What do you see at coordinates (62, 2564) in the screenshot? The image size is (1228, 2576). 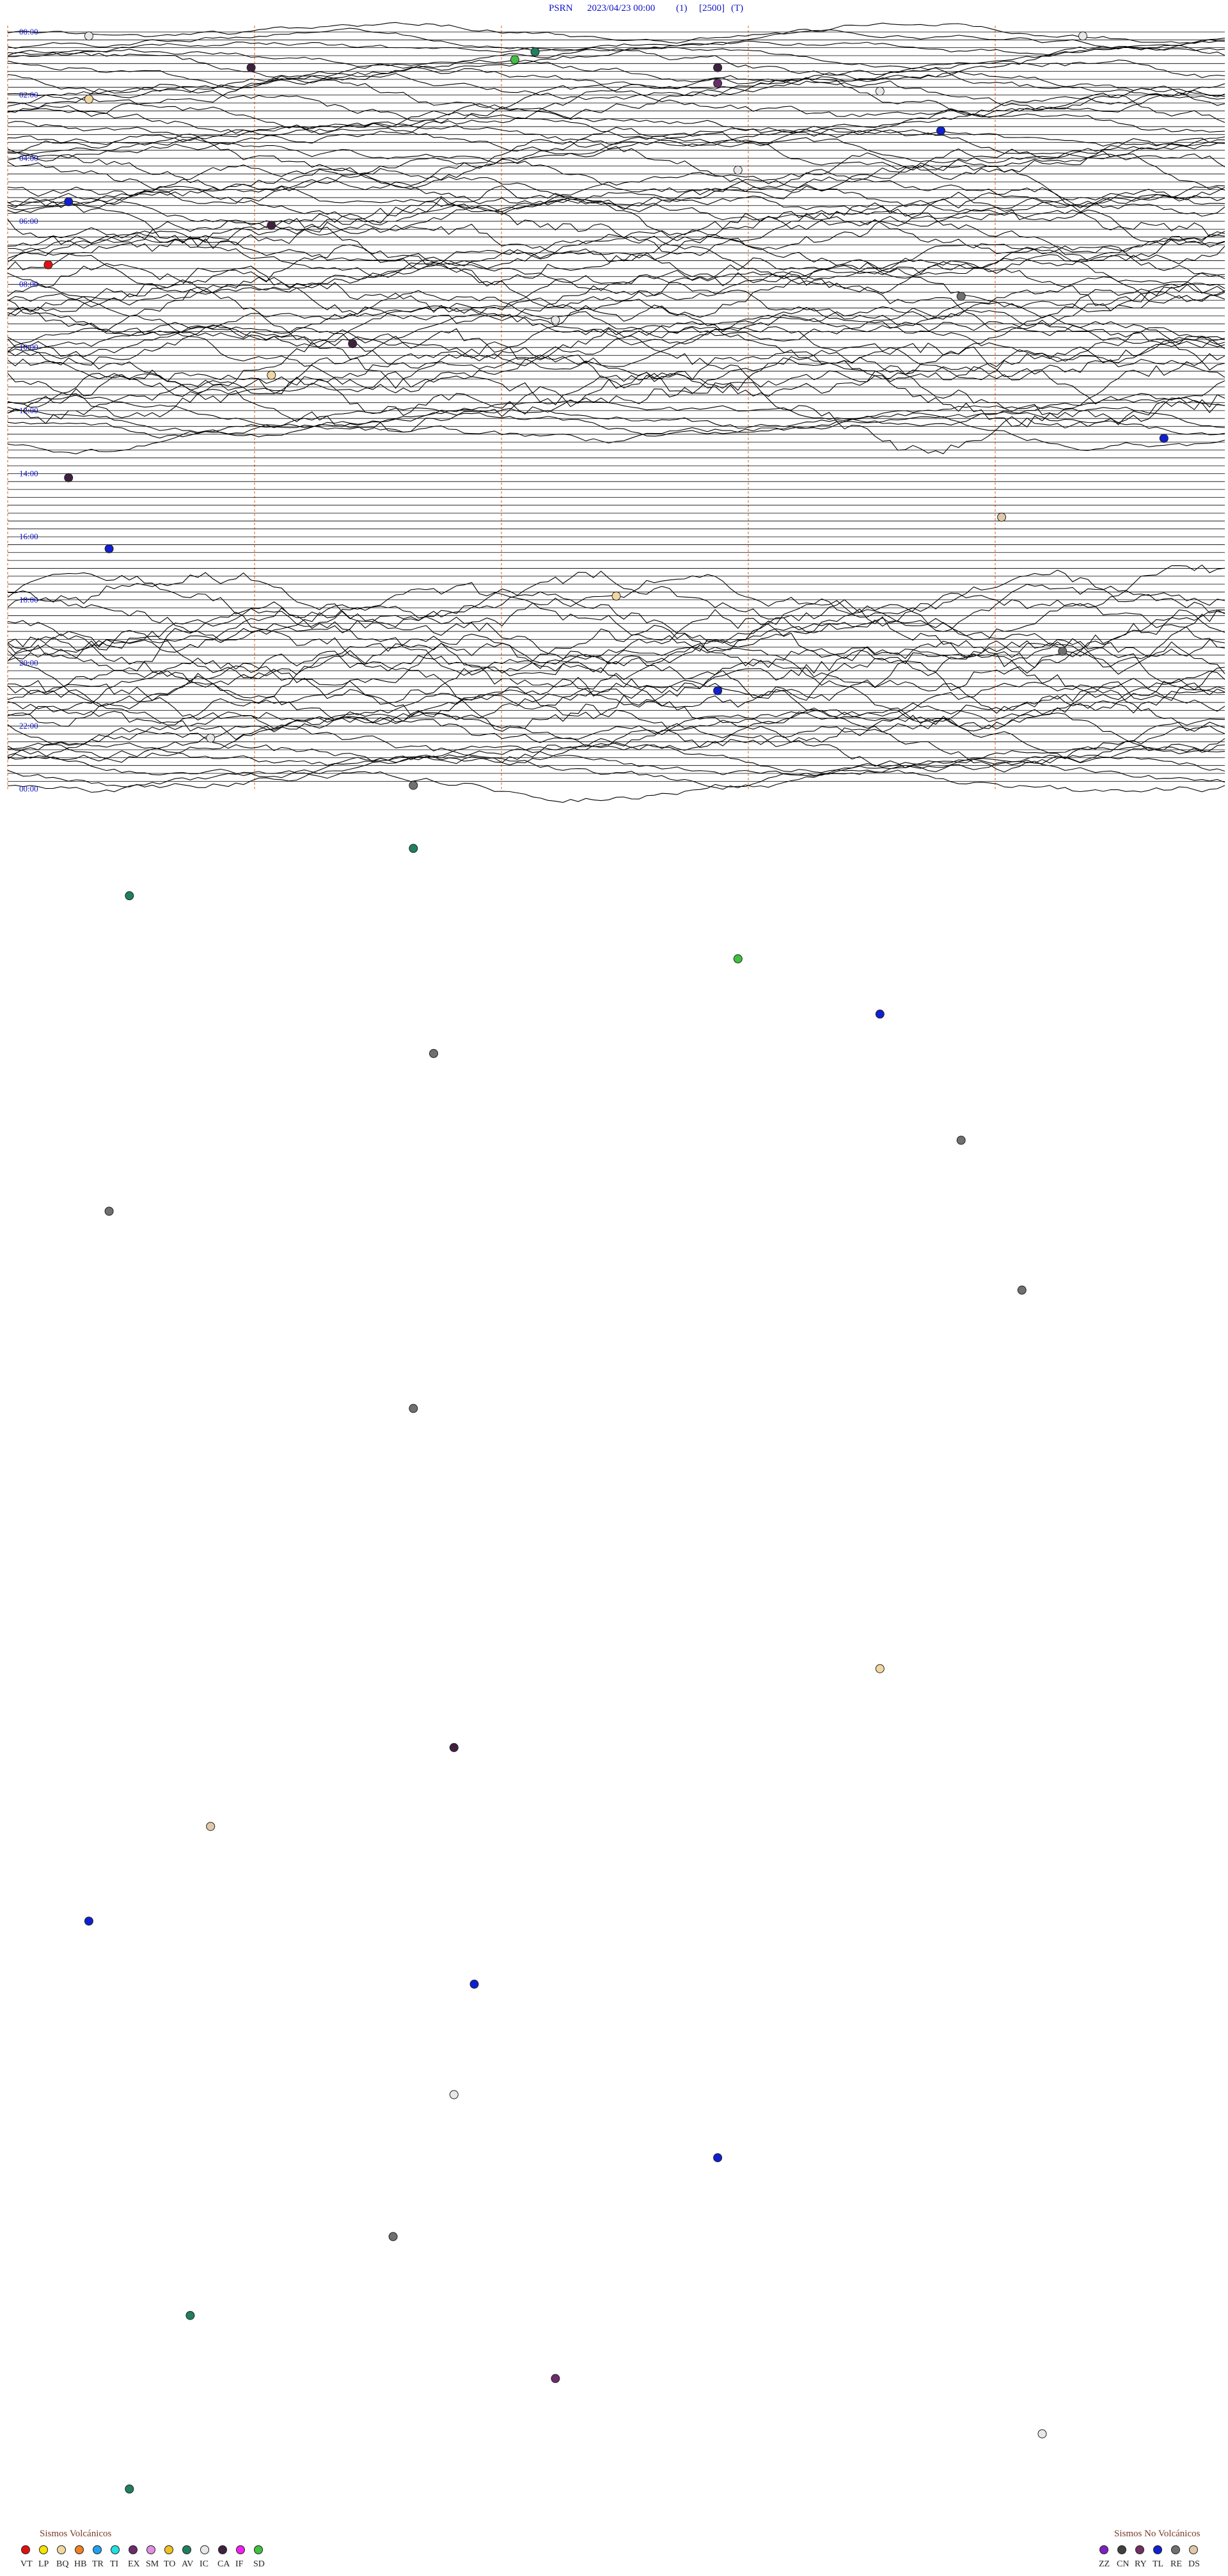 I see `legend-label-bq: BQ` at bounding box center [62, 2564].